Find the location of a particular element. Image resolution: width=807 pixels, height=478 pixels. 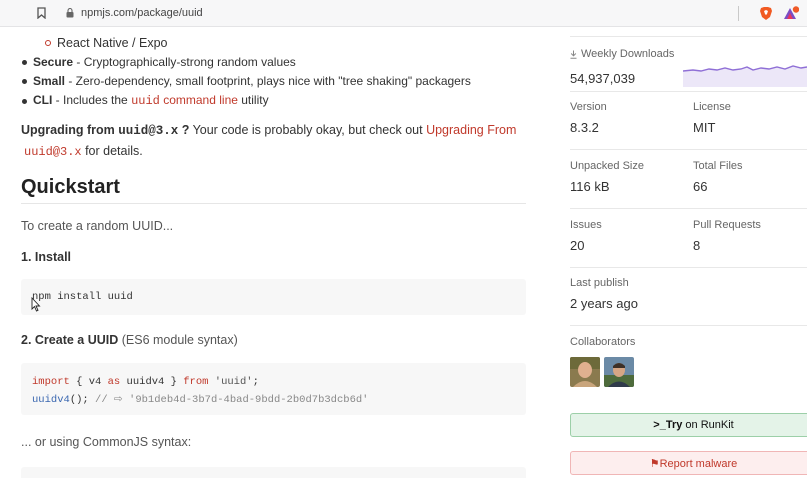

pull-requests-value: 8 is located at coordinates (696, 245).